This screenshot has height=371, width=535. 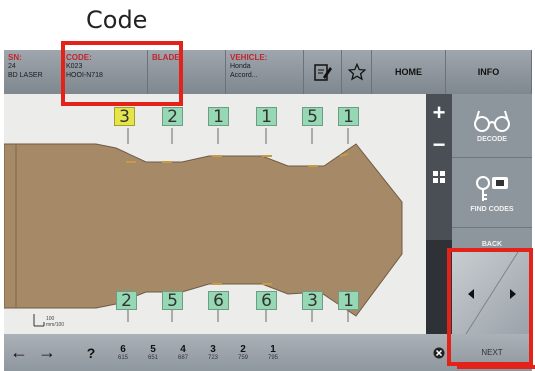 I want to click on depth-number: 3, so click(x=213, y=349).